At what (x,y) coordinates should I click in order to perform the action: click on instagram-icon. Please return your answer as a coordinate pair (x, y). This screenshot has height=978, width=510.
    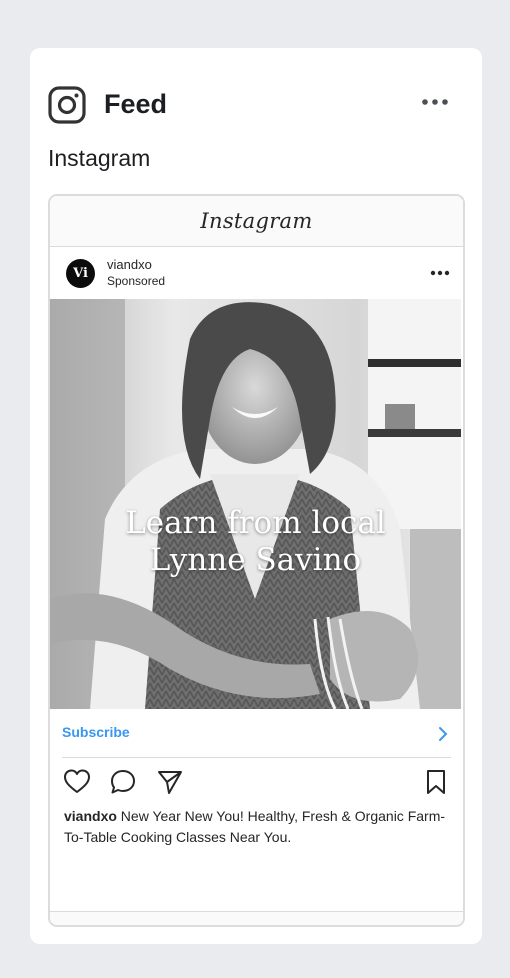
    Looking at the image, I should click on (67, 105).